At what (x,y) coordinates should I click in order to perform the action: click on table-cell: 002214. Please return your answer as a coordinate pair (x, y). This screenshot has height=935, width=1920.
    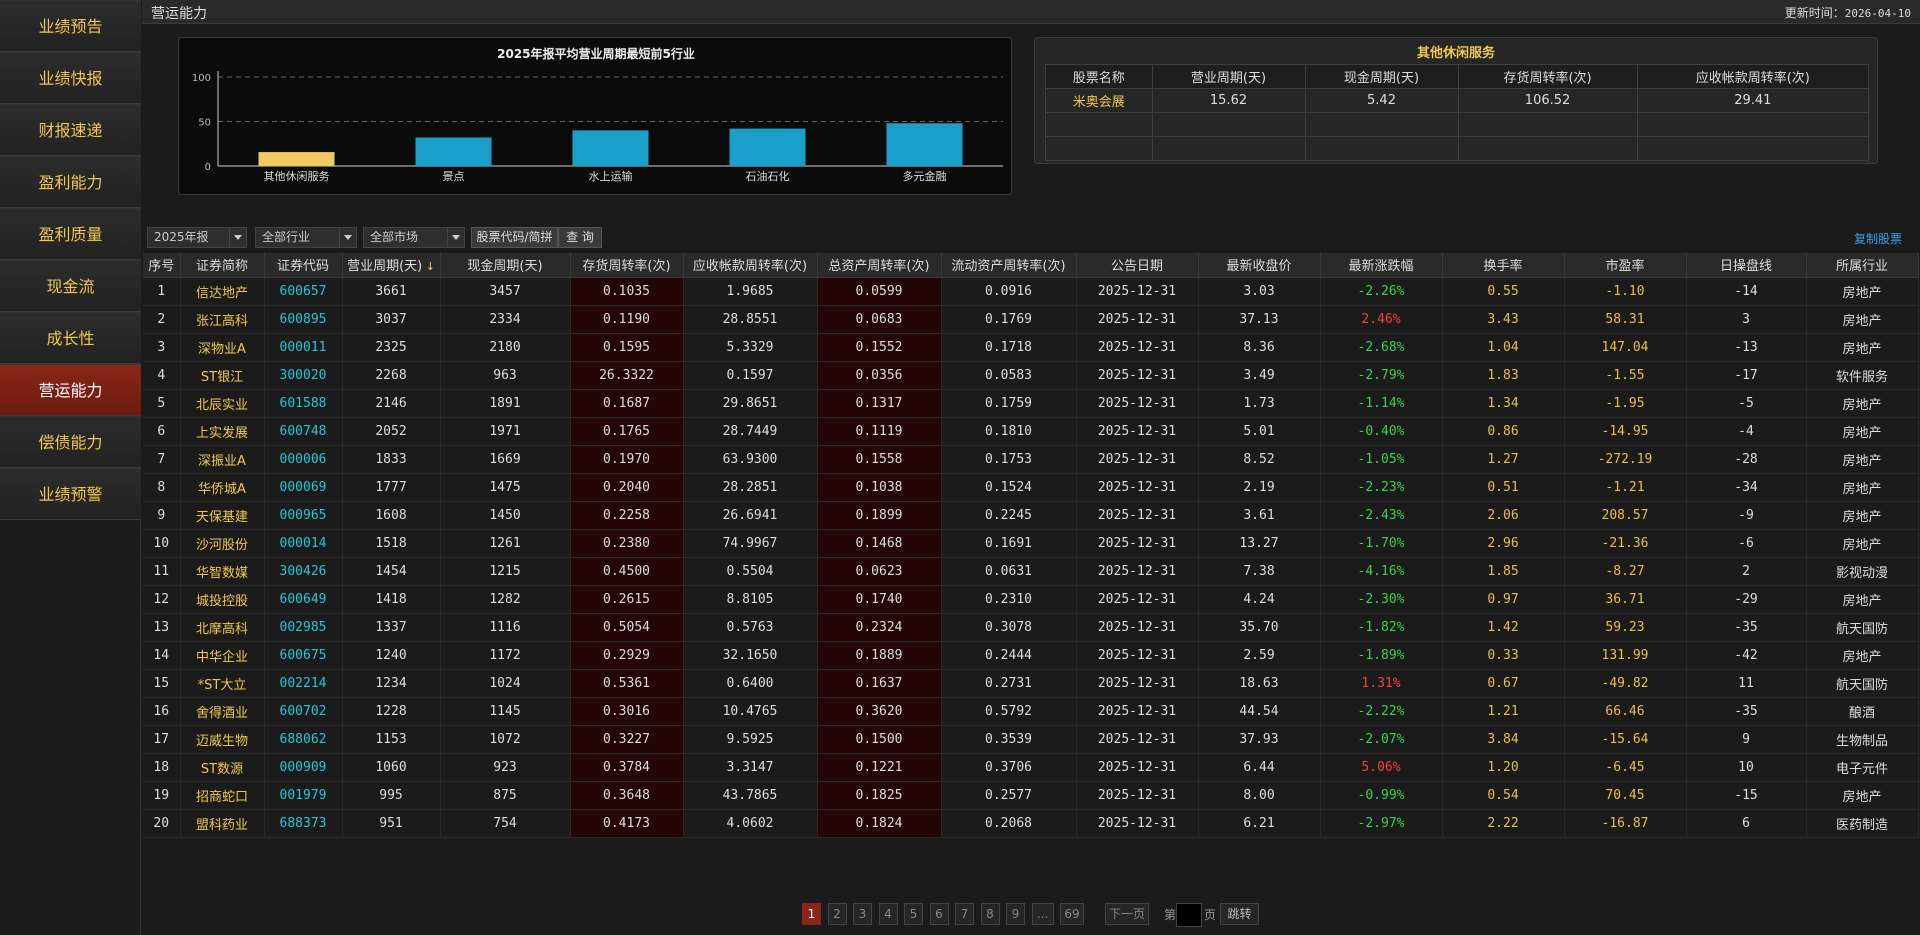
    Looking at the image, I should click on (303, 683).